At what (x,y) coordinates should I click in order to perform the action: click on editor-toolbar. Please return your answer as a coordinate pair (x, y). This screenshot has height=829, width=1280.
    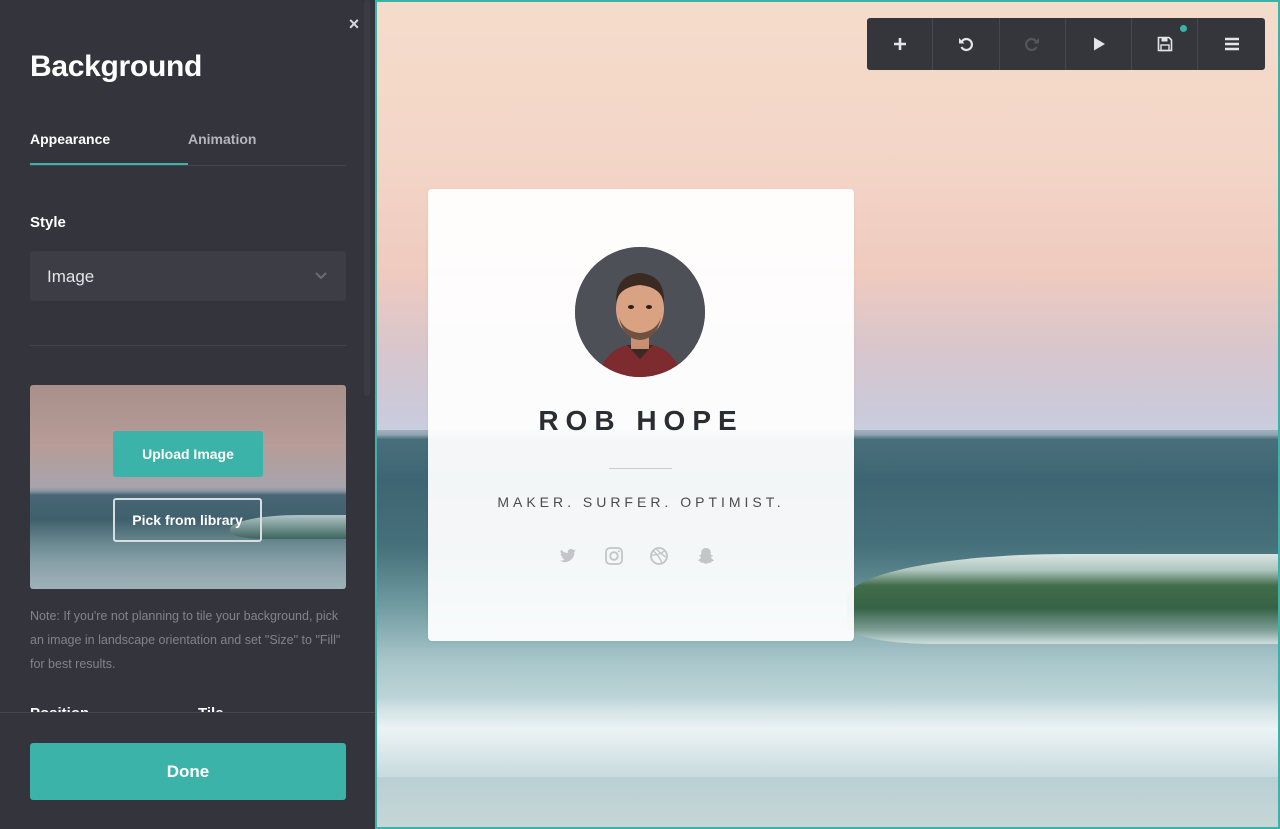
    Looking at the image, I should click on (1066, 44).